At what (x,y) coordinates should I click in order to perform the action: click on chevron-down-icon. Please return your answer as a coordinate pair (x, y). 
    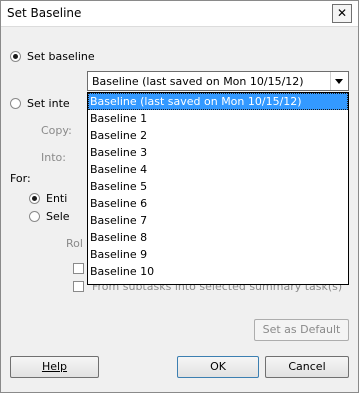
    Looking at the image, I should click on (339, 81).